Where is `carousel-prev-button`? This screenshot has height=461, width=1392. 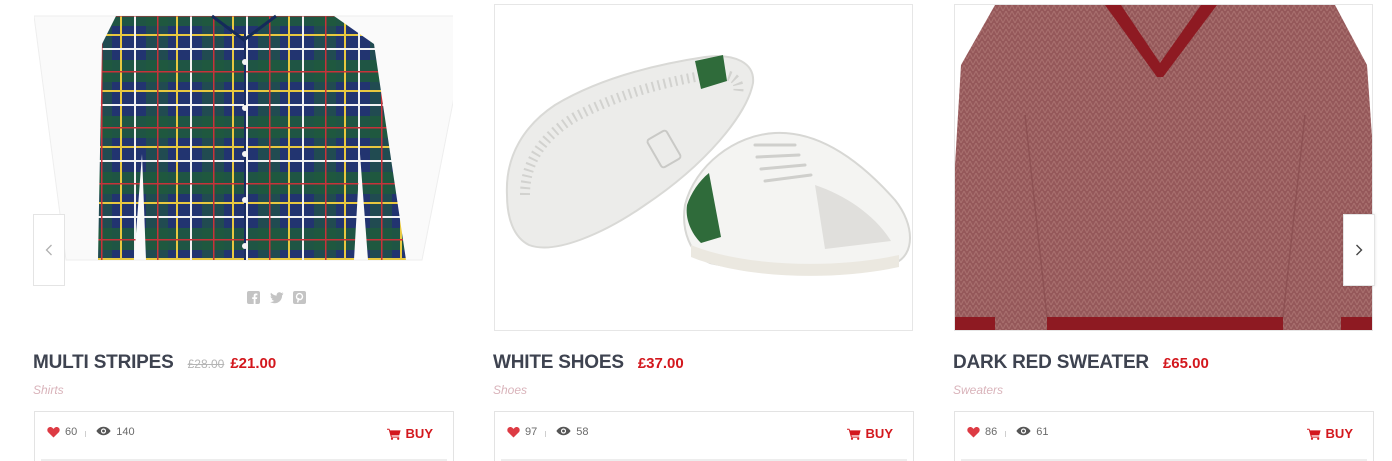
carousel-prev-button is located at coordinates (49, 250).